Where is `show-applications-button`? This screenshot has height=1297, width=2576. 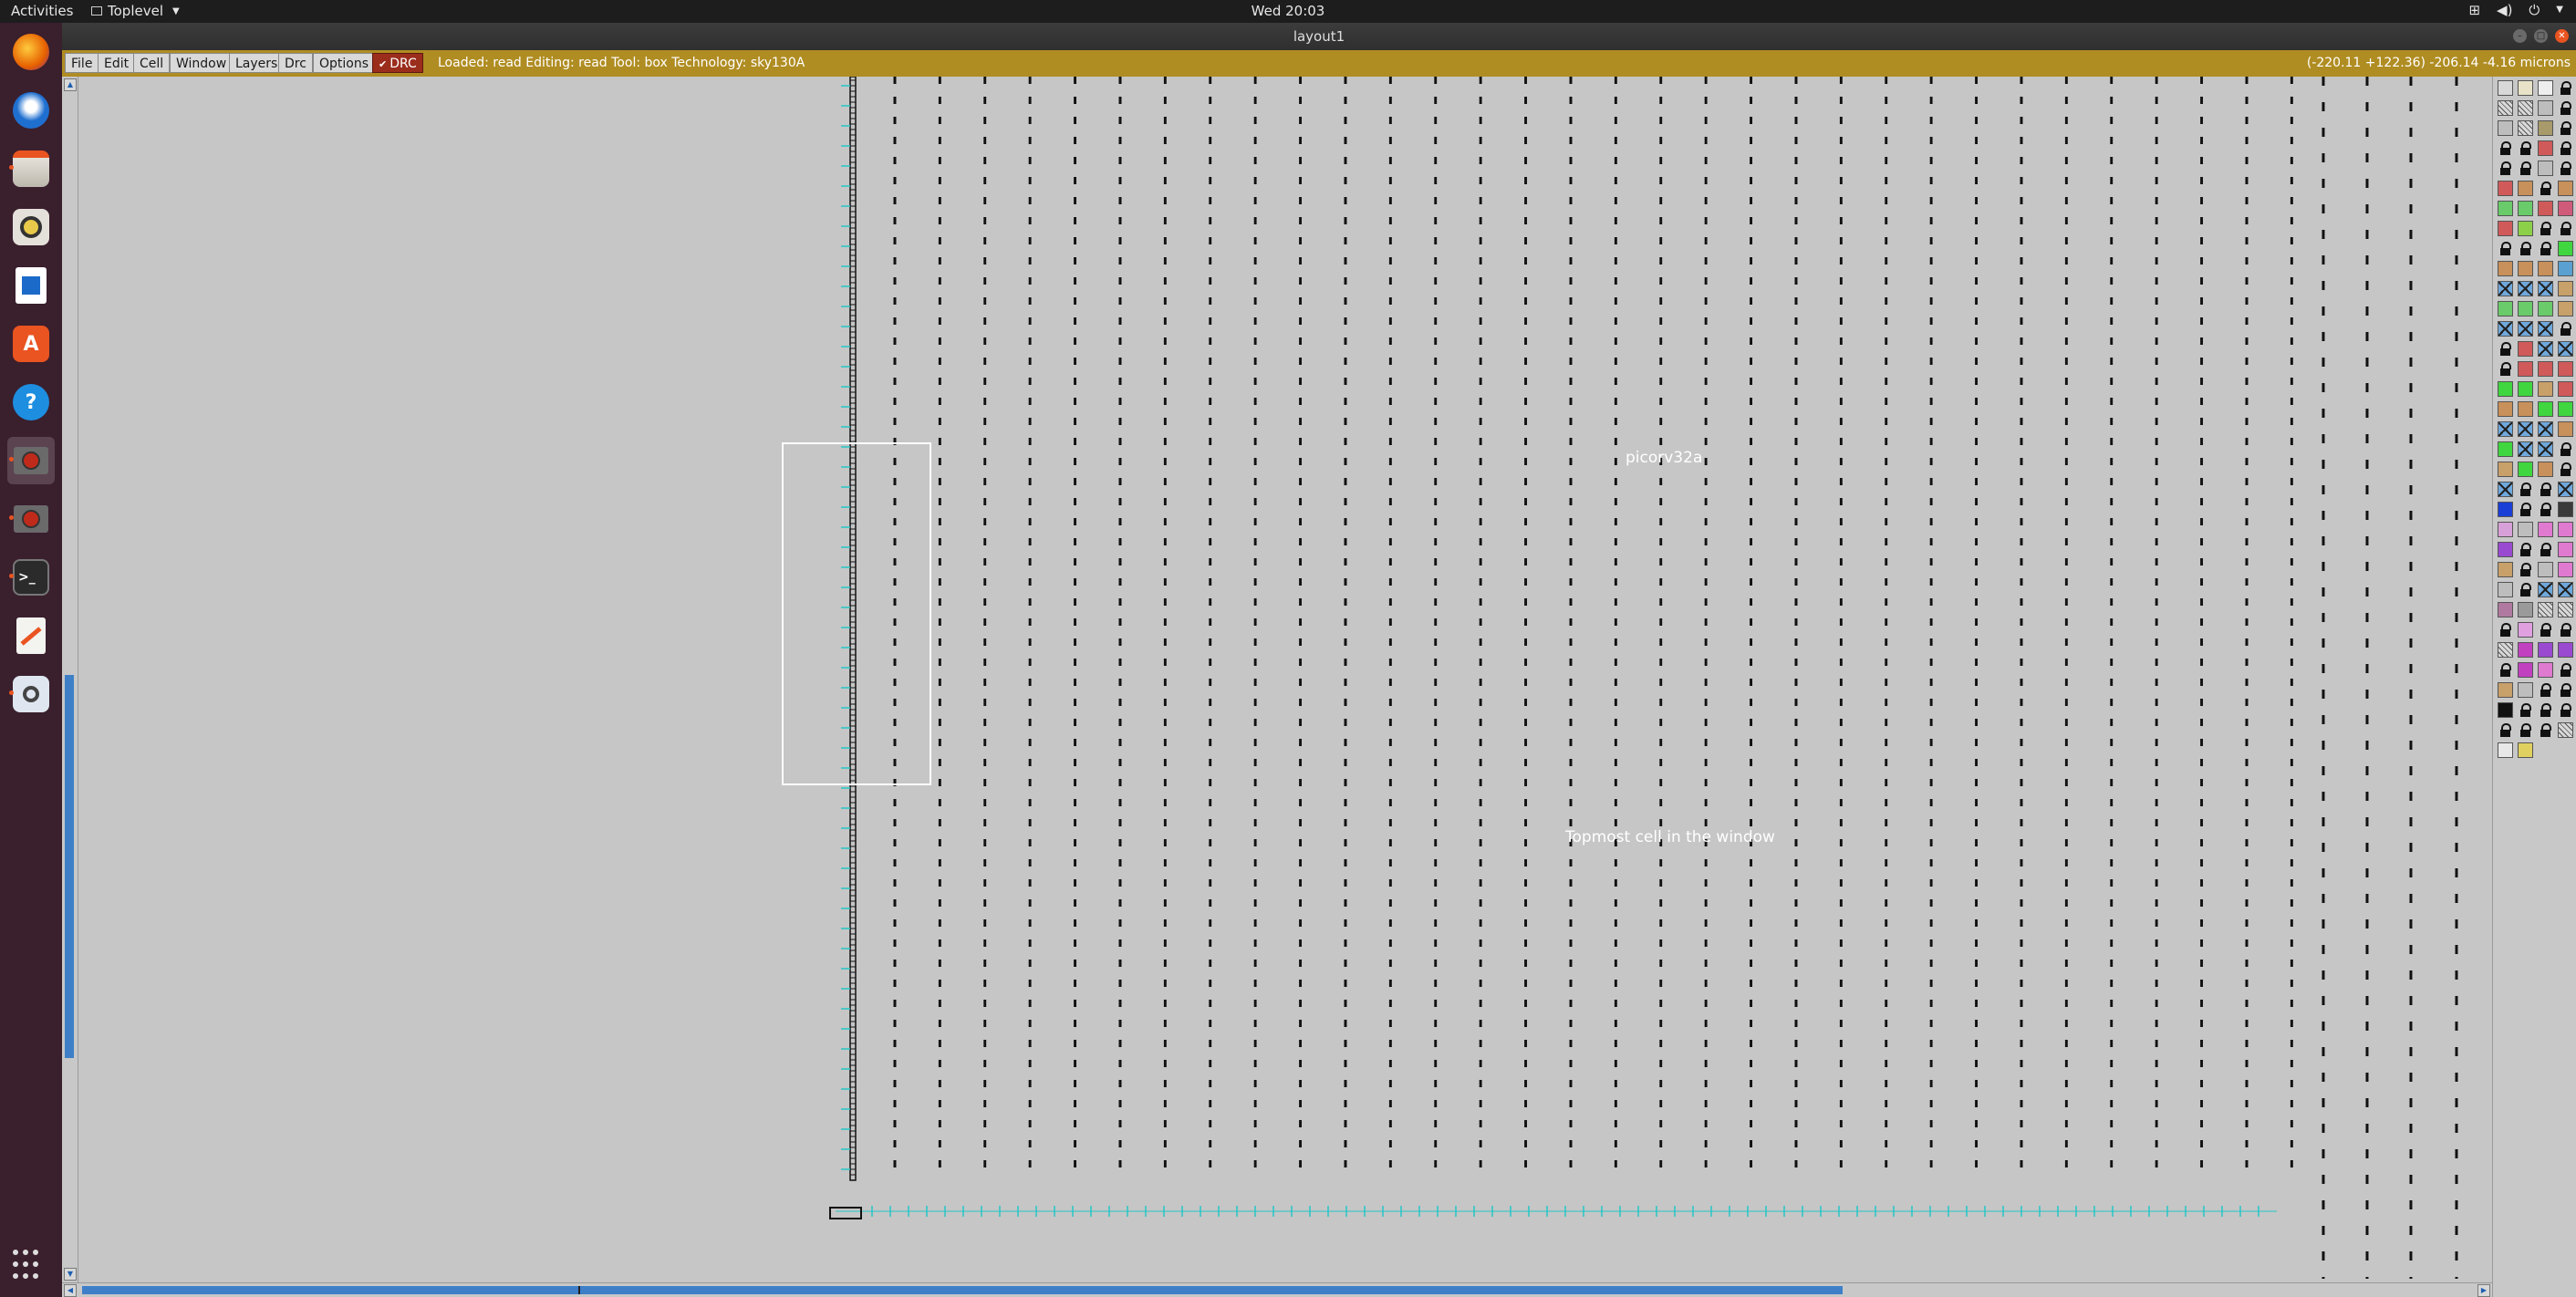
show-applications-button is located at coordinates (29, 1265).